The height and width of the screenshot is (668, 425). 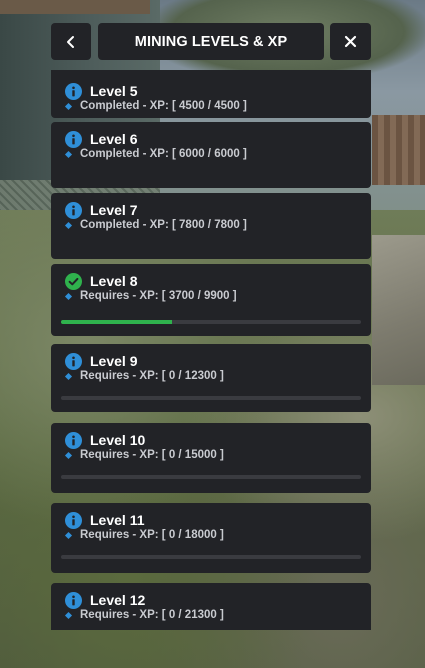 What do you see at coordinates (398, 150) in the screenshot?
I see `wooden-fence` at bounding box center [398, 150].